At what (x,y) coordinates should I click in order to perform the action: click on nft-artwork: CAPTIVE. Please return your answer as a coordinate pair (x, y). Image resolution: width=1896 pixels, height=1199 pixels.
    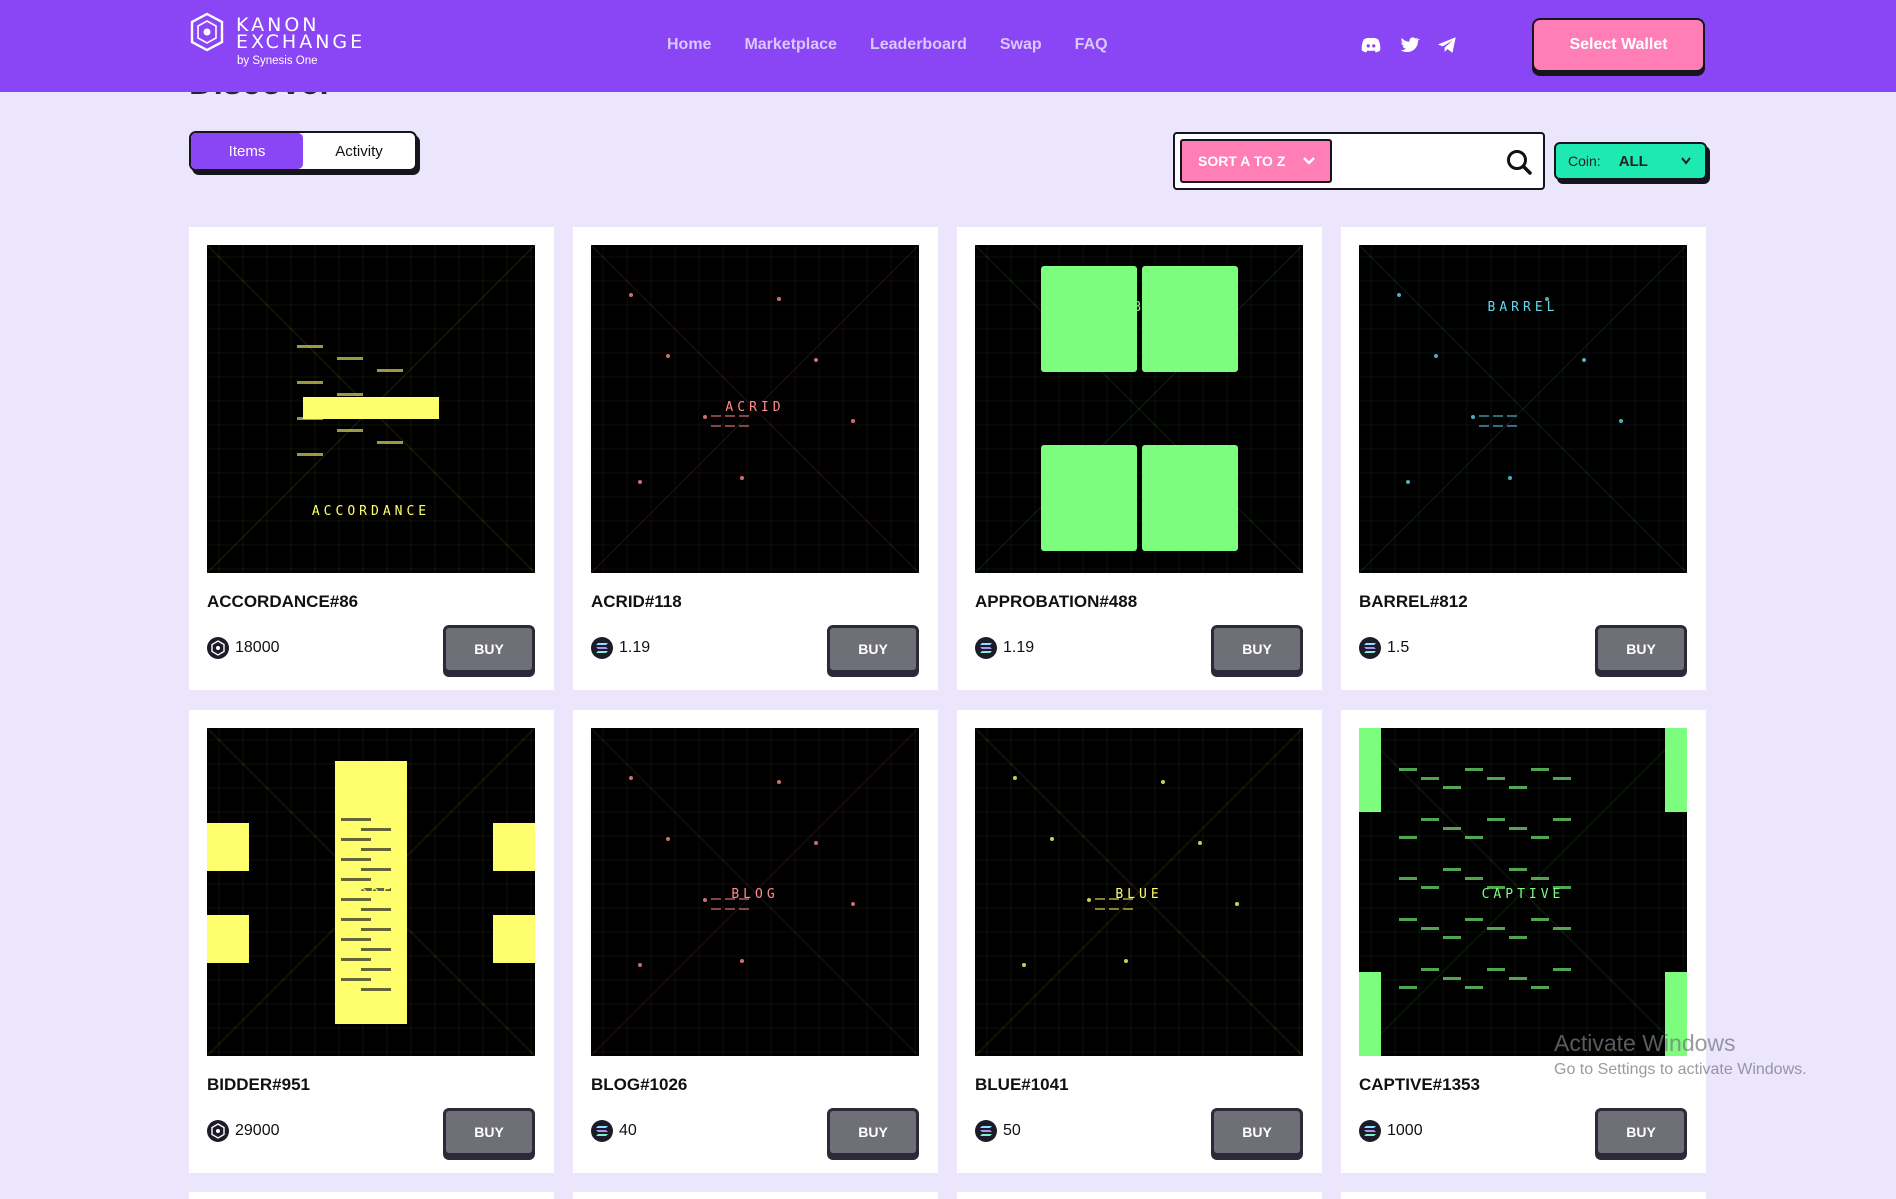
    Looking at the image, I should click on (1523, 892).